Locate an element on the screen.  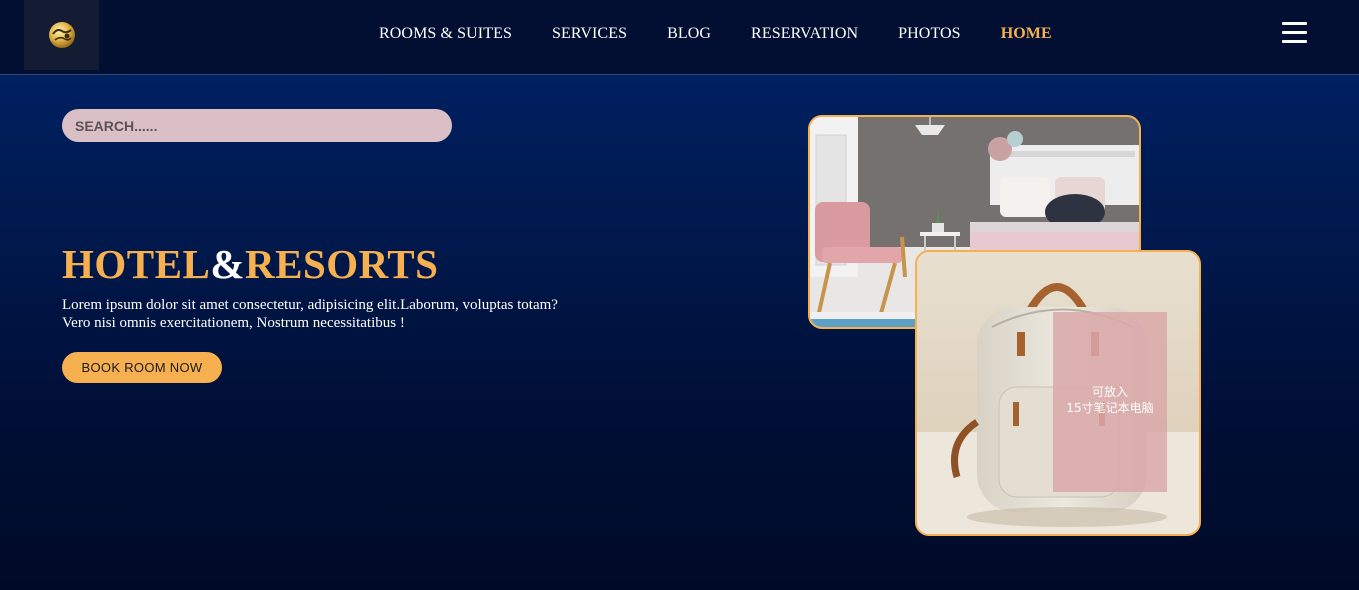
bag-image: 可放入 15寸笔记本电脑 is located at coordinates (1058, 393).